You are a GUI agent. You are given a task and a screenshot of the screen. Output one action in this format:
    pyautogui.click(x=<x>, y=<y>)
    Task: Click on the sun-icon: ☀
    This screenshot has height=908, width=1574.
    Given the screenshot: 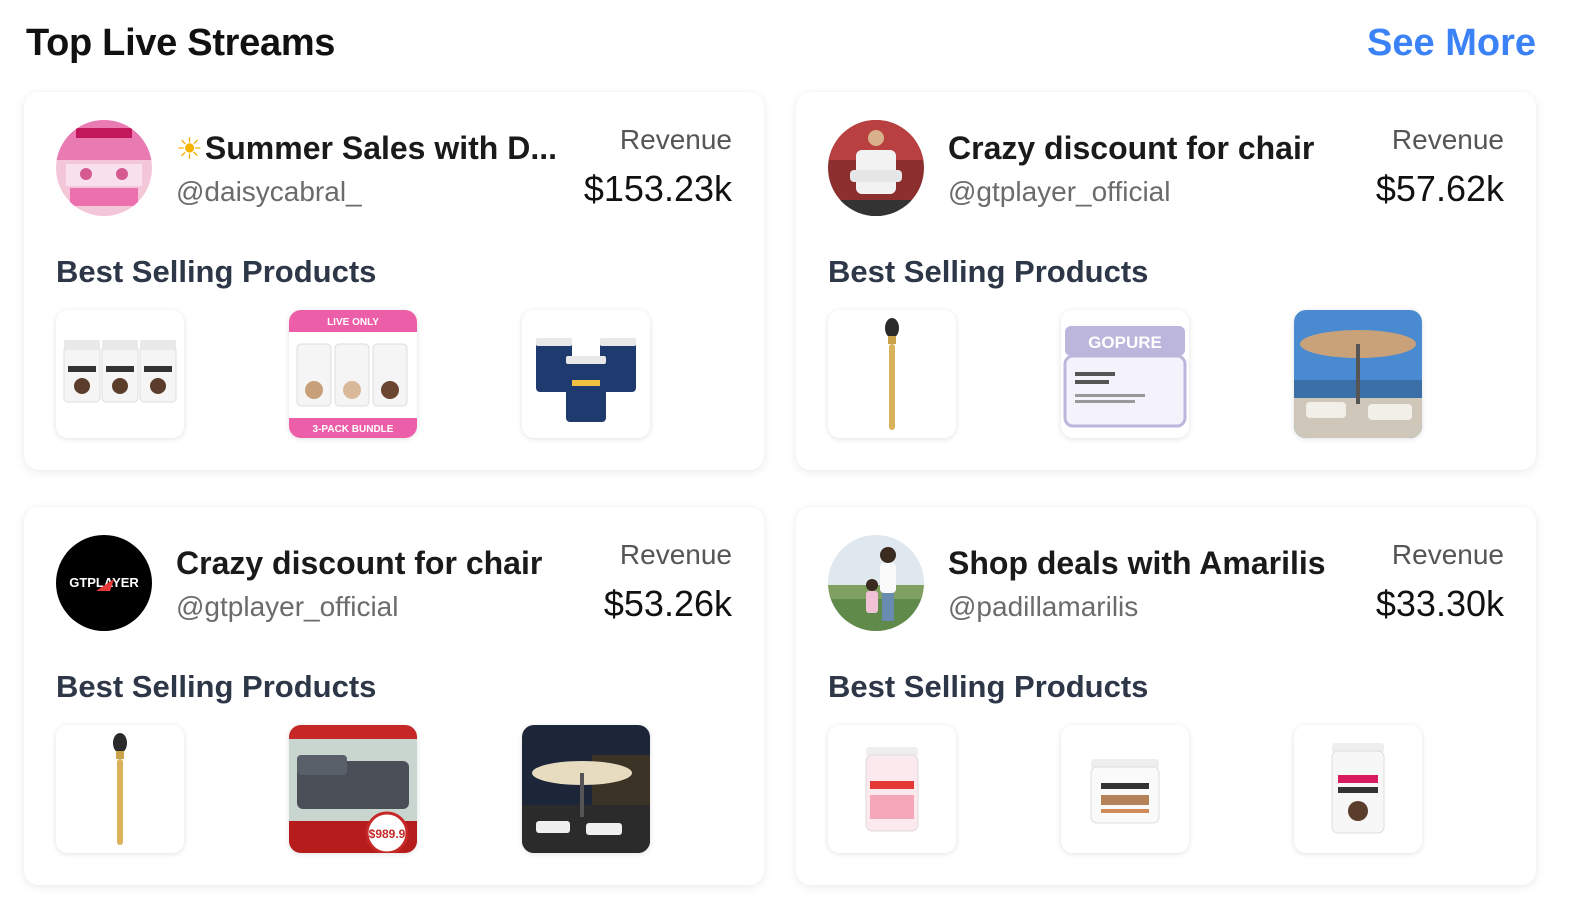 What is the action you would take?
    pyautogui.click(x=189, y=149)
    